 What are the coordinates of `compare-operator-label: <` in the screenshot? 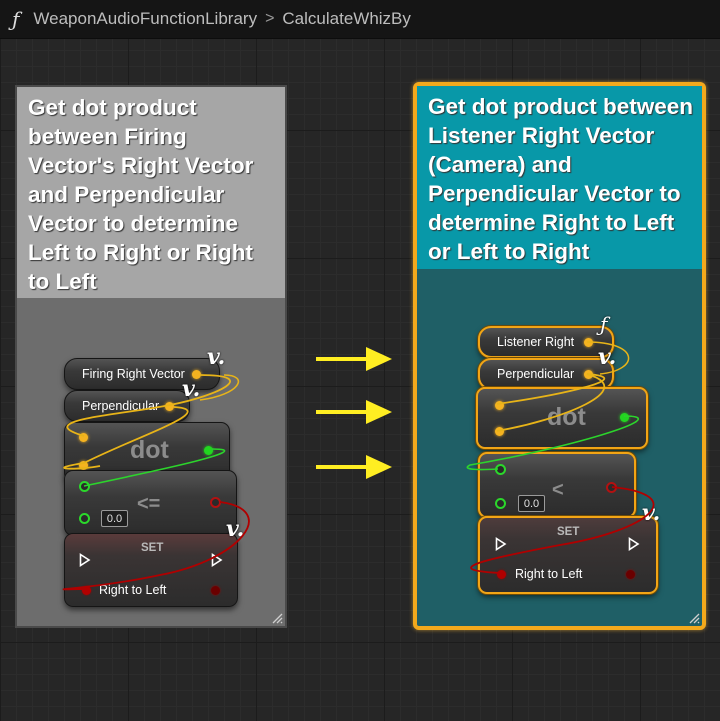 It's located at (558, 490).